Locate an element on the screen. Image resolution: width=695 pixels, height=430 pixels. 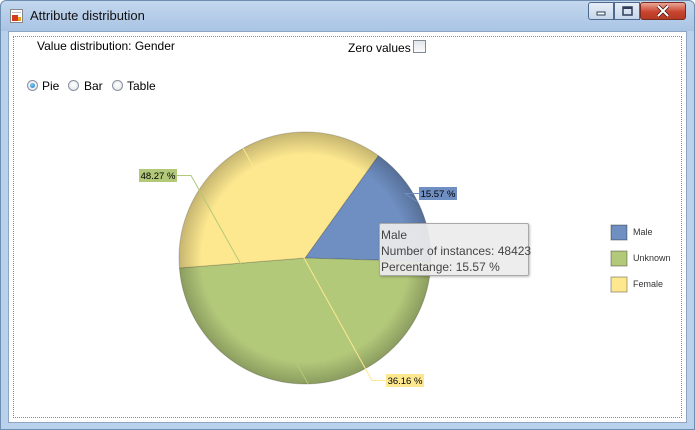
legend-swatch-unknown is located at coordinates (619, 258).